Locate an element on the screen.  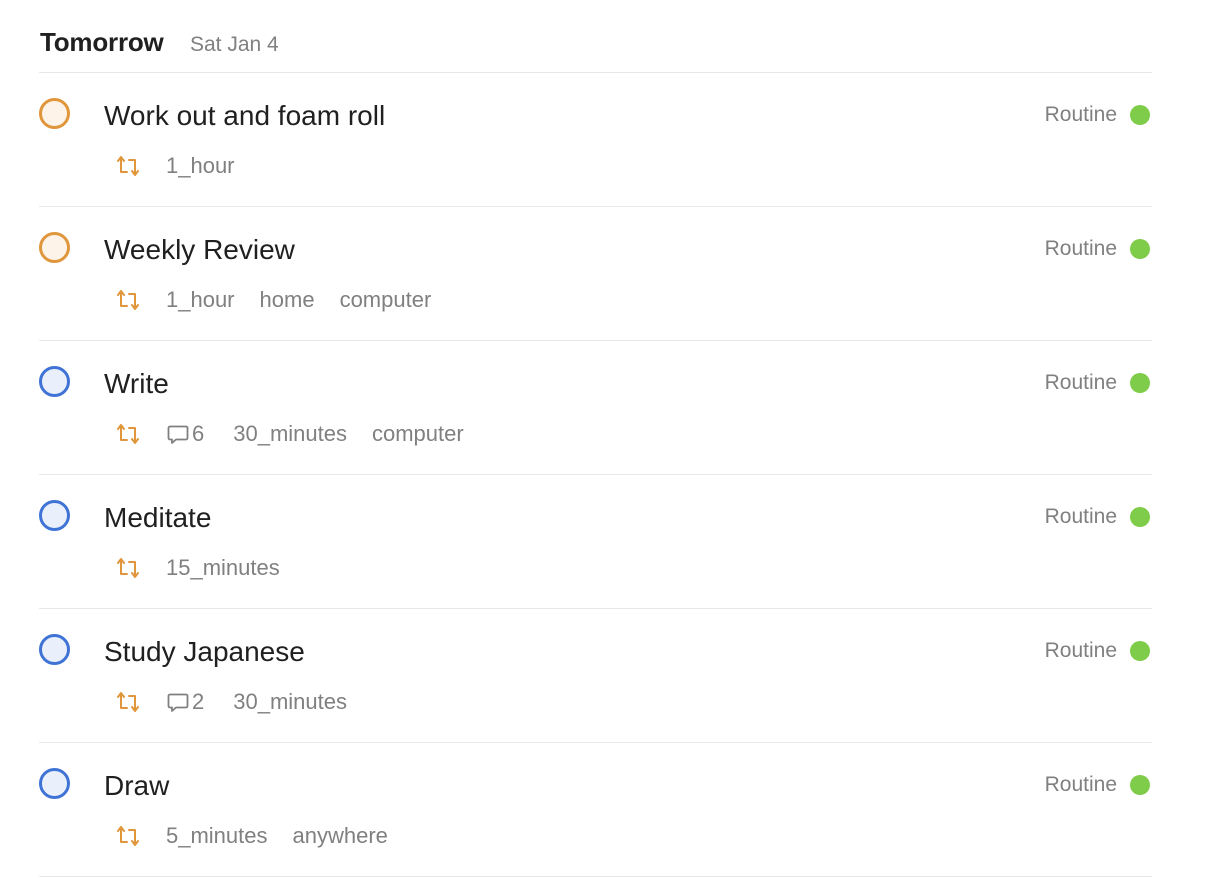
task-title: Write is located at coordinates (136, 384).